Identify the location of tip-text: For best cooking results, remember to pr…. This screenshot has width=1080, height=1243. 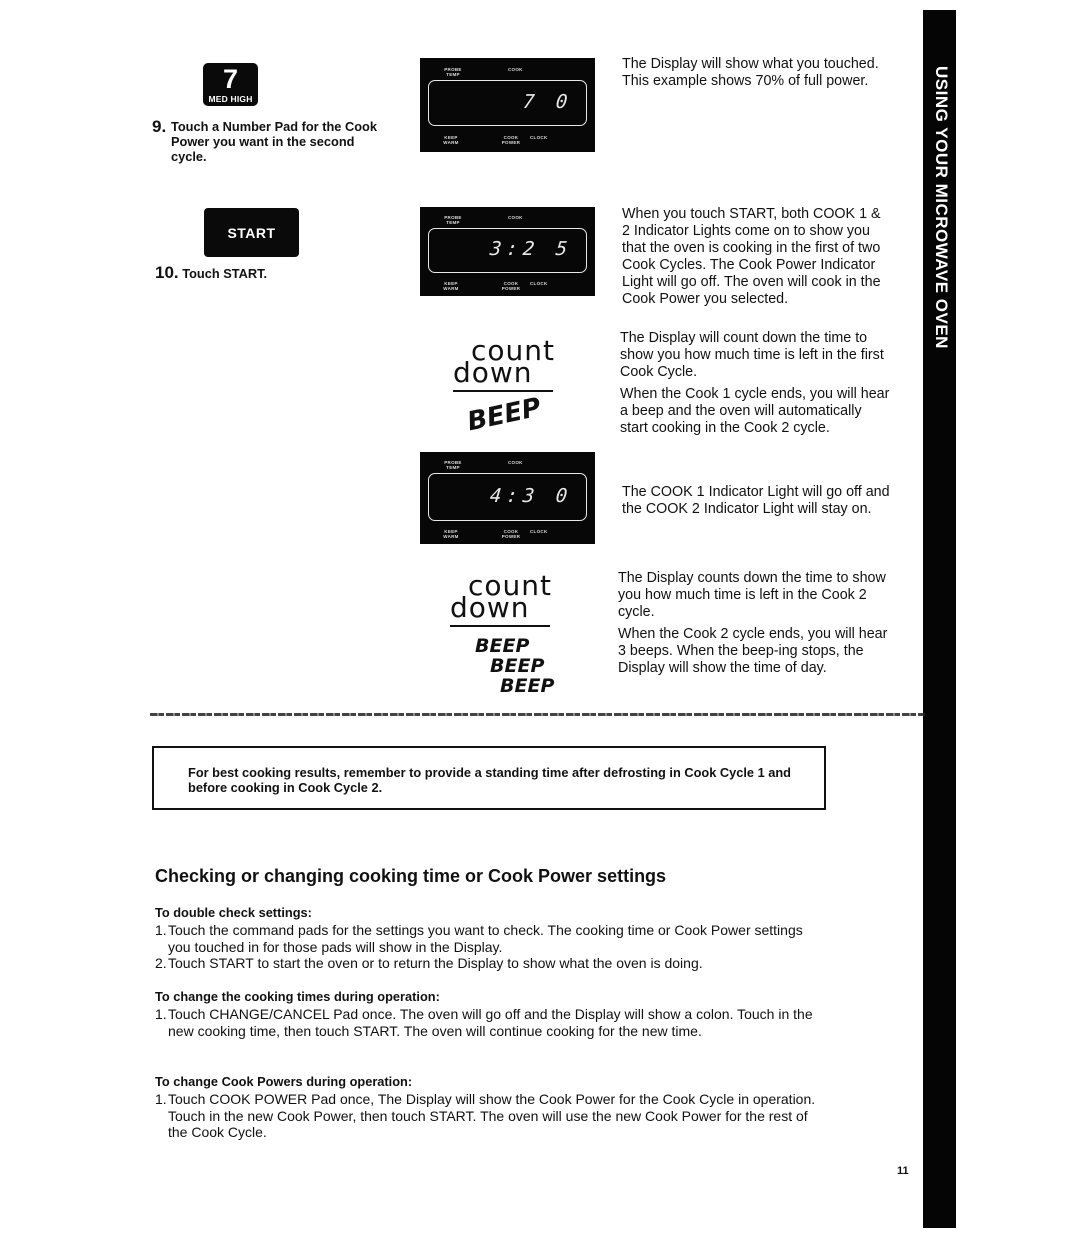
(489, 780).